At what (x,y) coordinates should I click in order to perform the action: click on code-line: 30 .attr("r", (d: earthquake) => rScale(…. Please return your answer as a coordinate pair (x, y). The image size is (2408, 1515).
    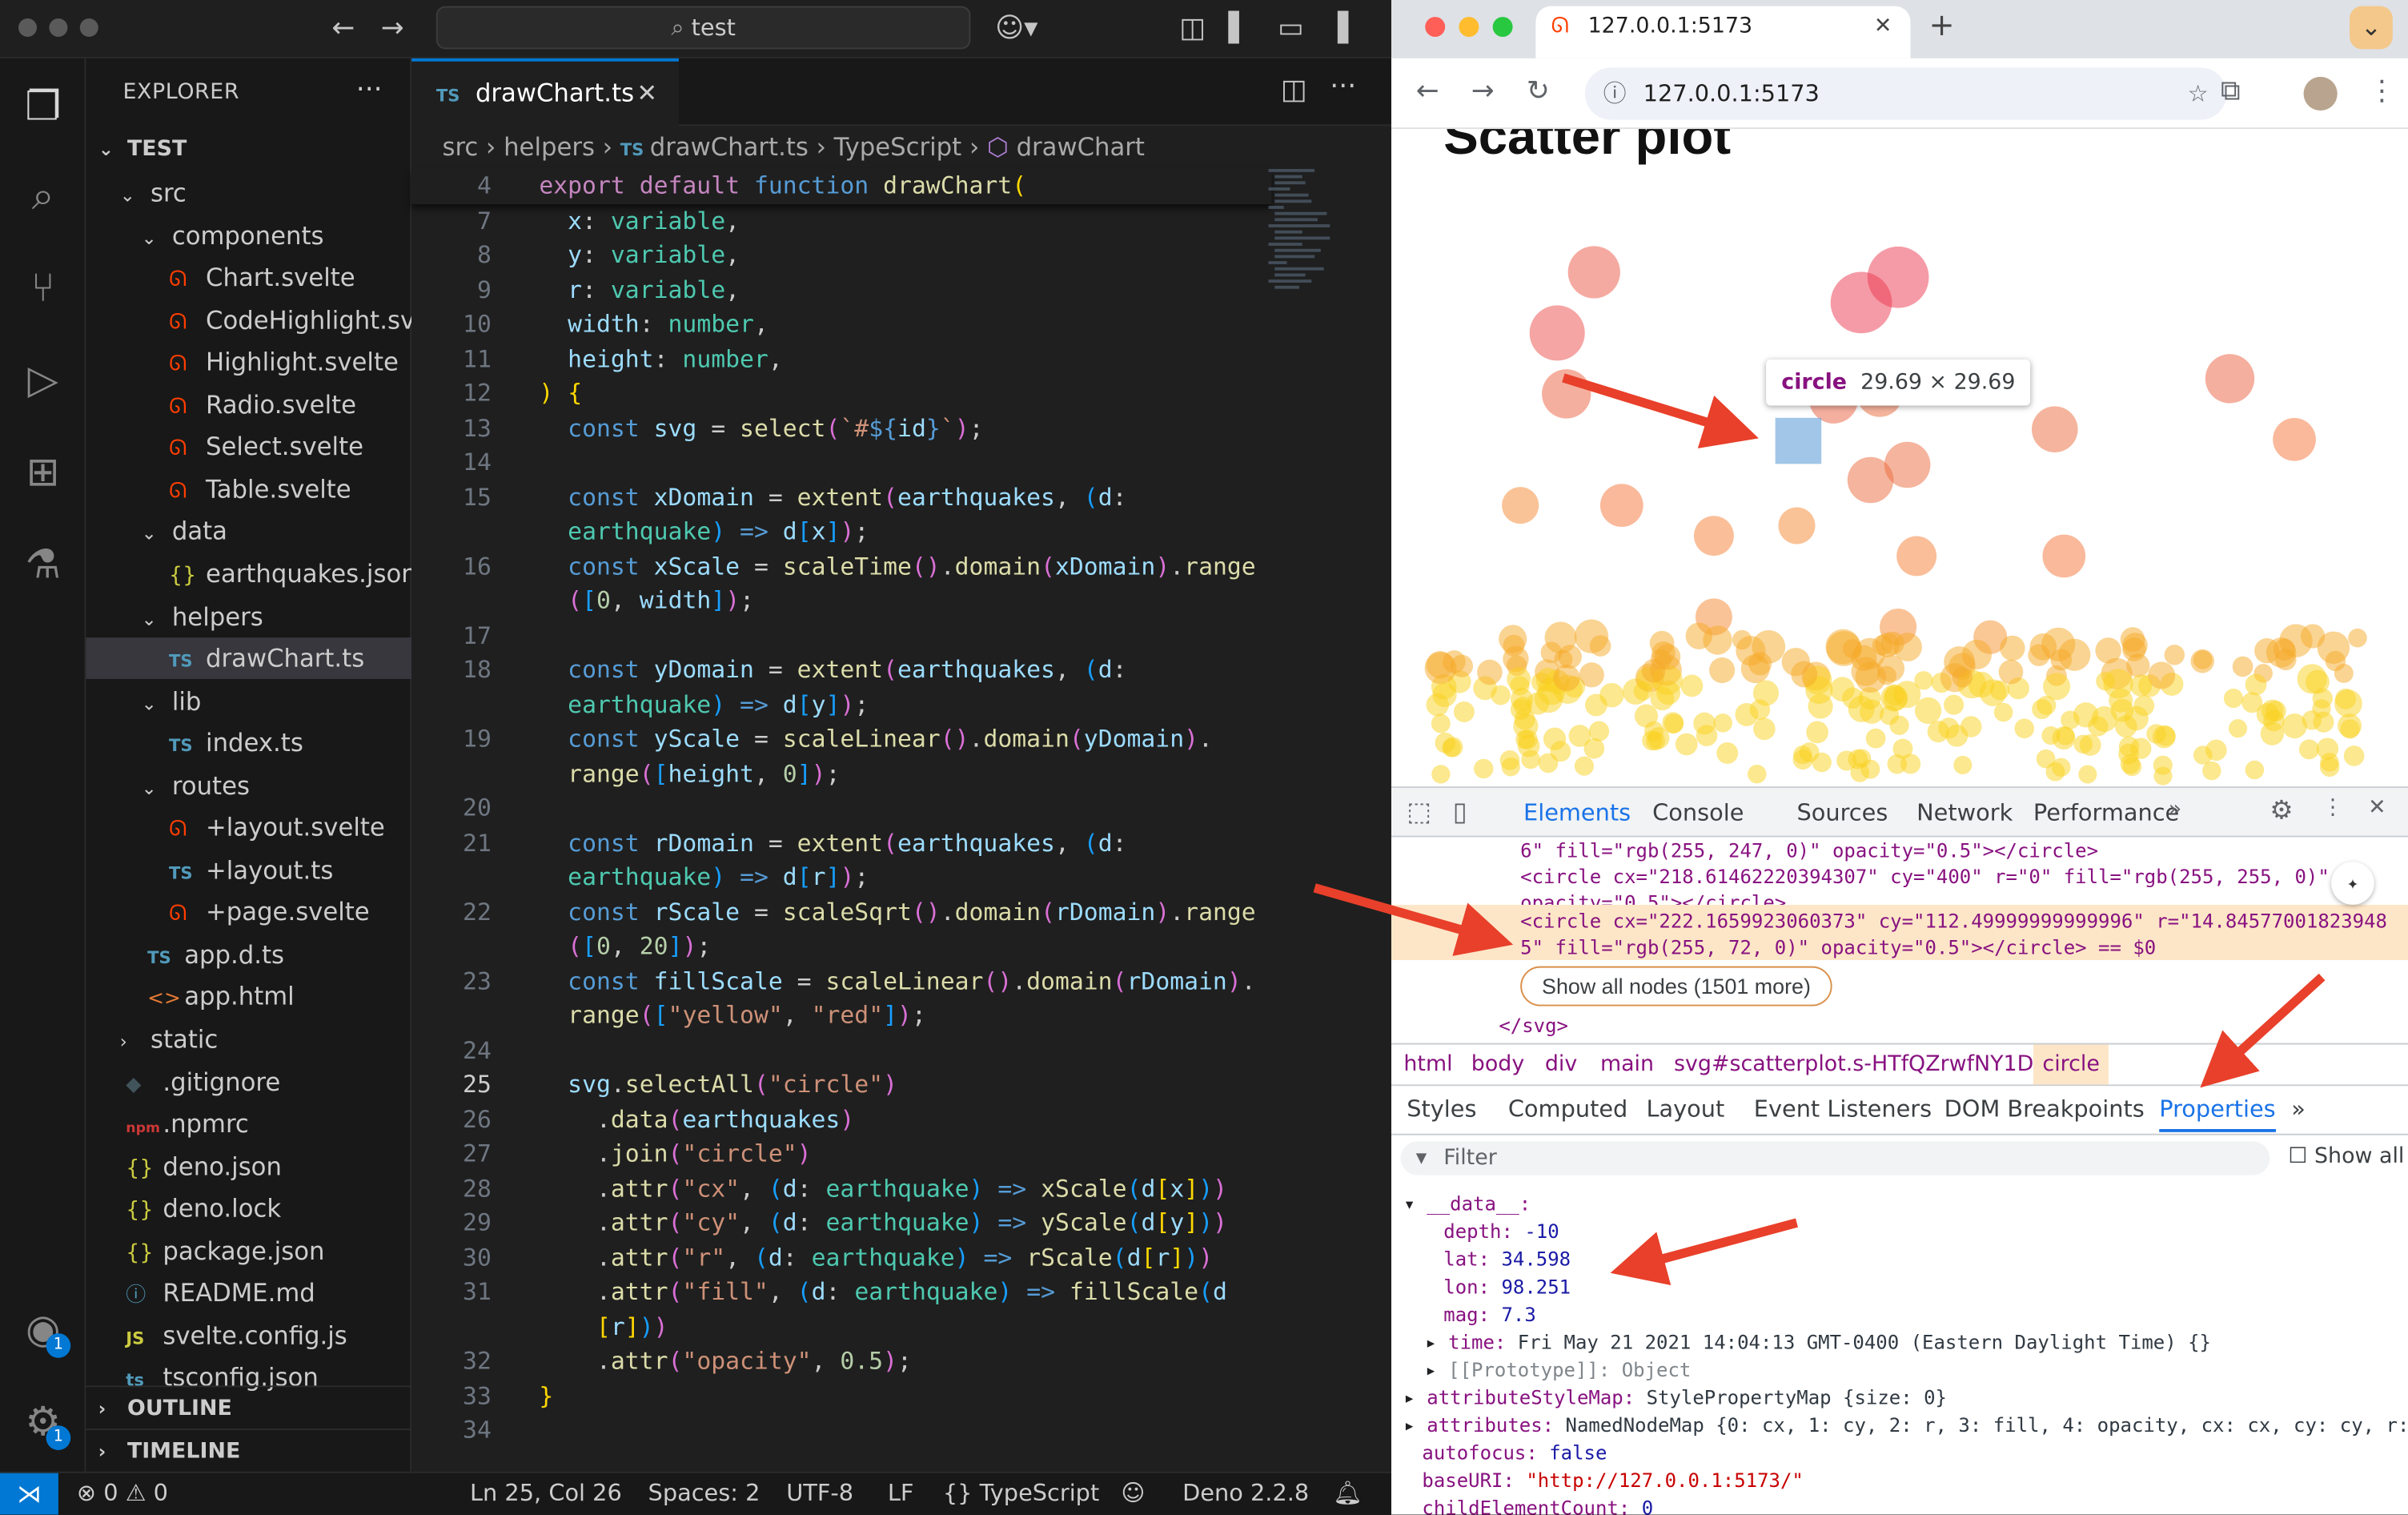
    Looking at the image, I should click on (841, 1257).